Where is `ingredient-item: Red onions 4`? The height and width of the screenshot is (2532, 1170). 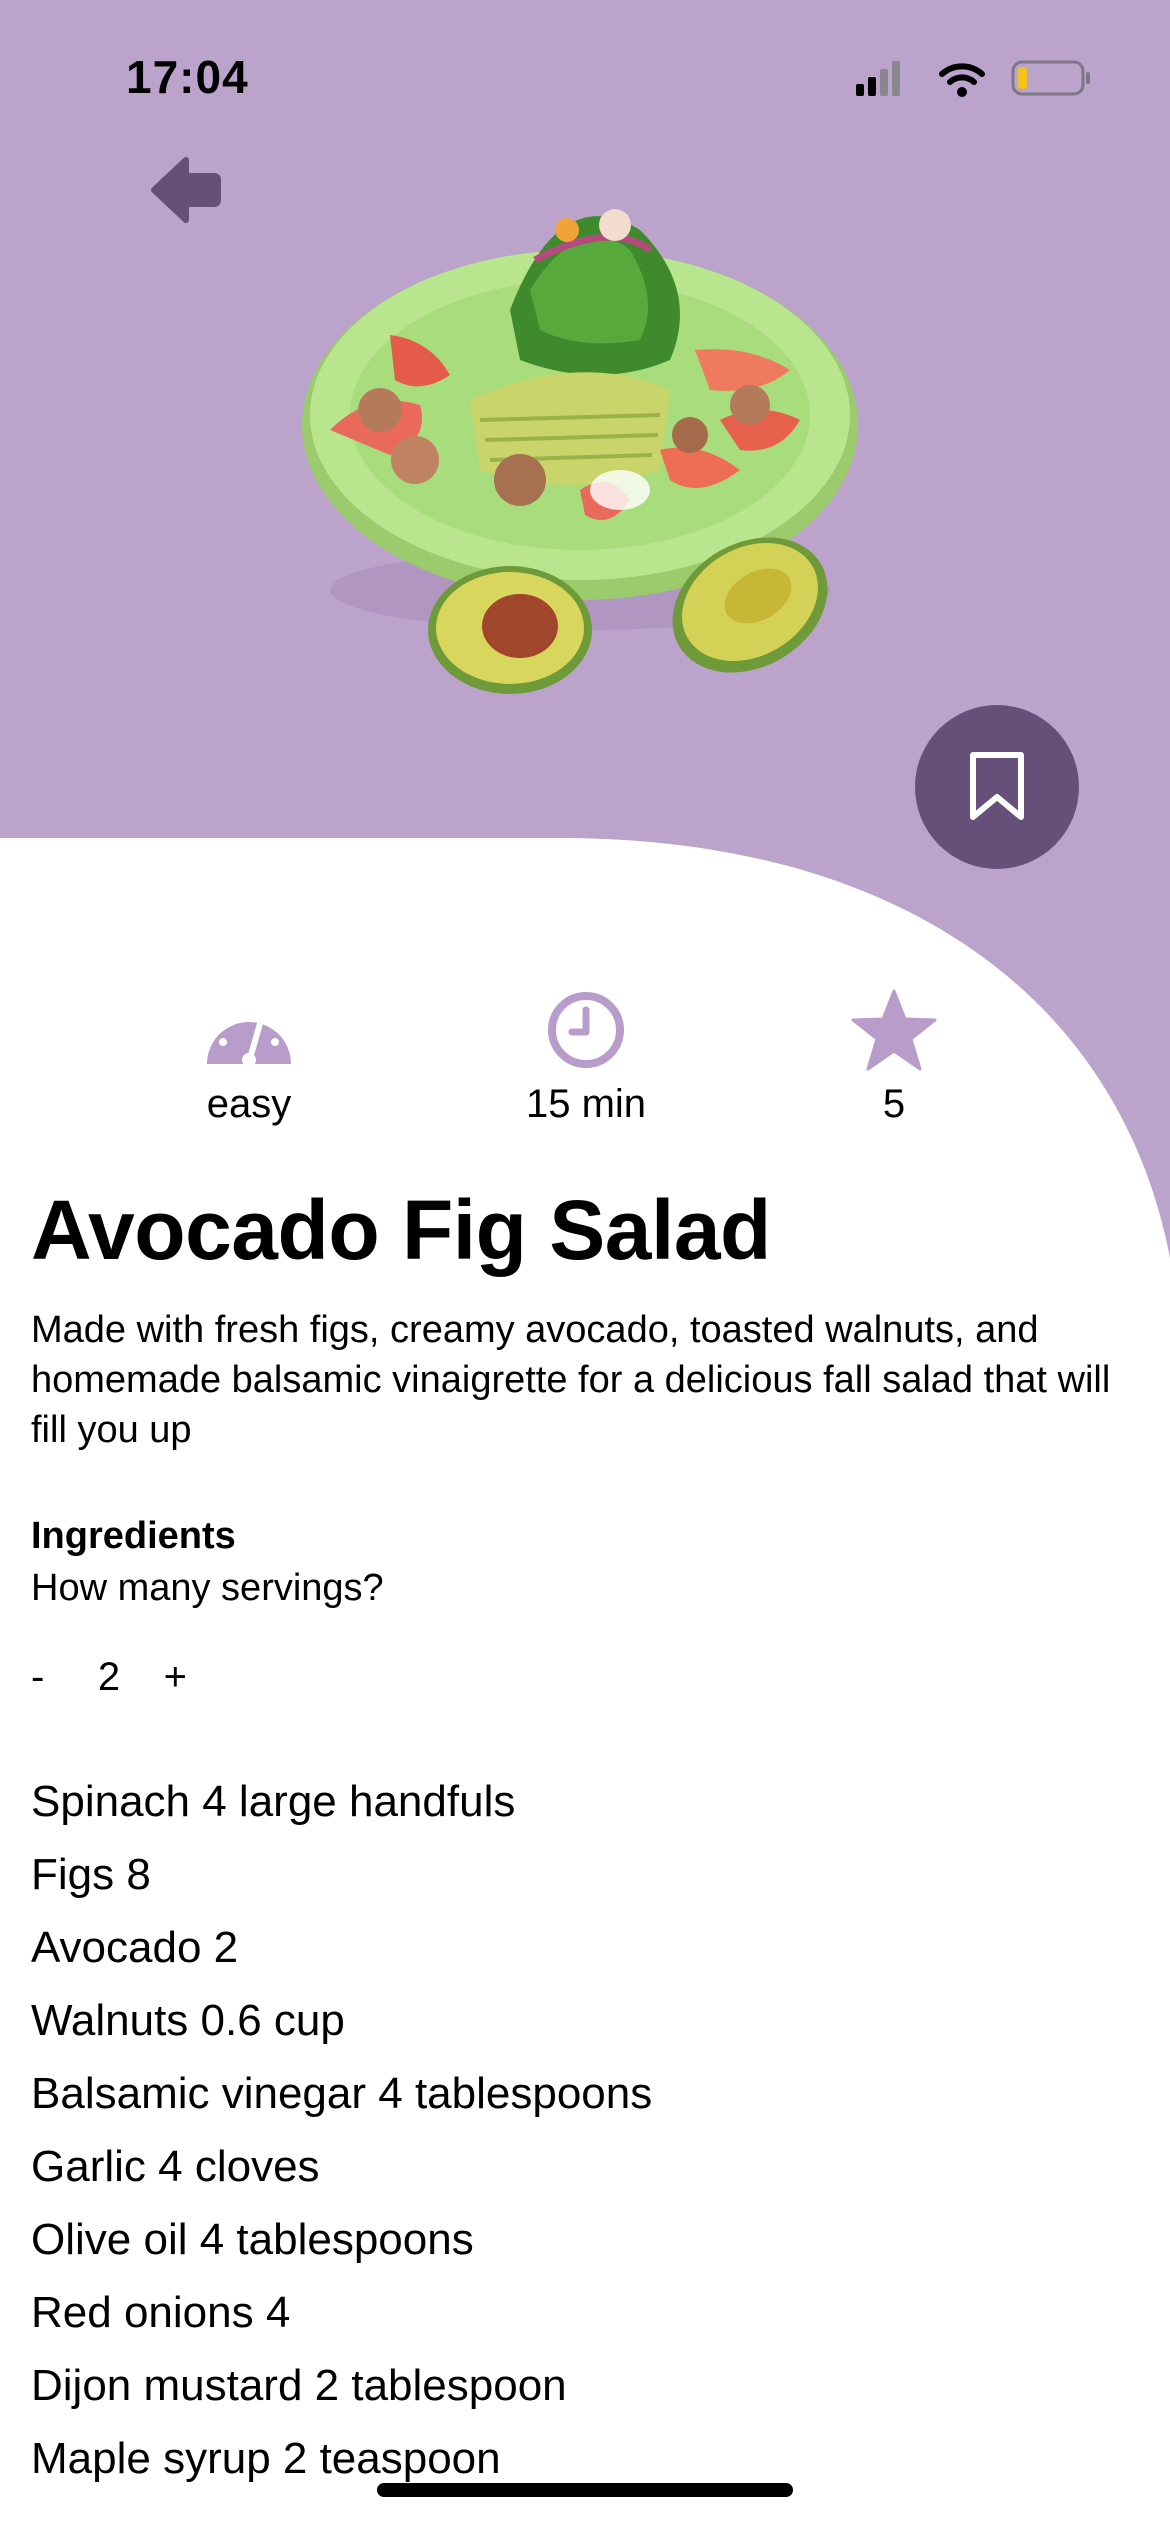 ingredient-item: Red onions 4 is located at coordinates (161, 2312).